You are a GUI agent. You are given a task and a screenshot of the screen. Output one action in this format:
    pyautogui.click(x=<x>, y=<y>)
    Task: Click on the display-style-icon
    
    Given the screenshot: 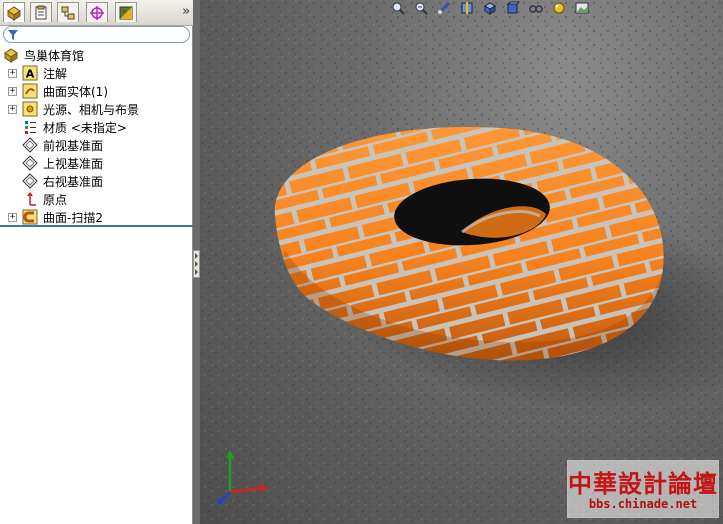 What is the action you would take?
    pyautogui.click(x=513, y=7)
    